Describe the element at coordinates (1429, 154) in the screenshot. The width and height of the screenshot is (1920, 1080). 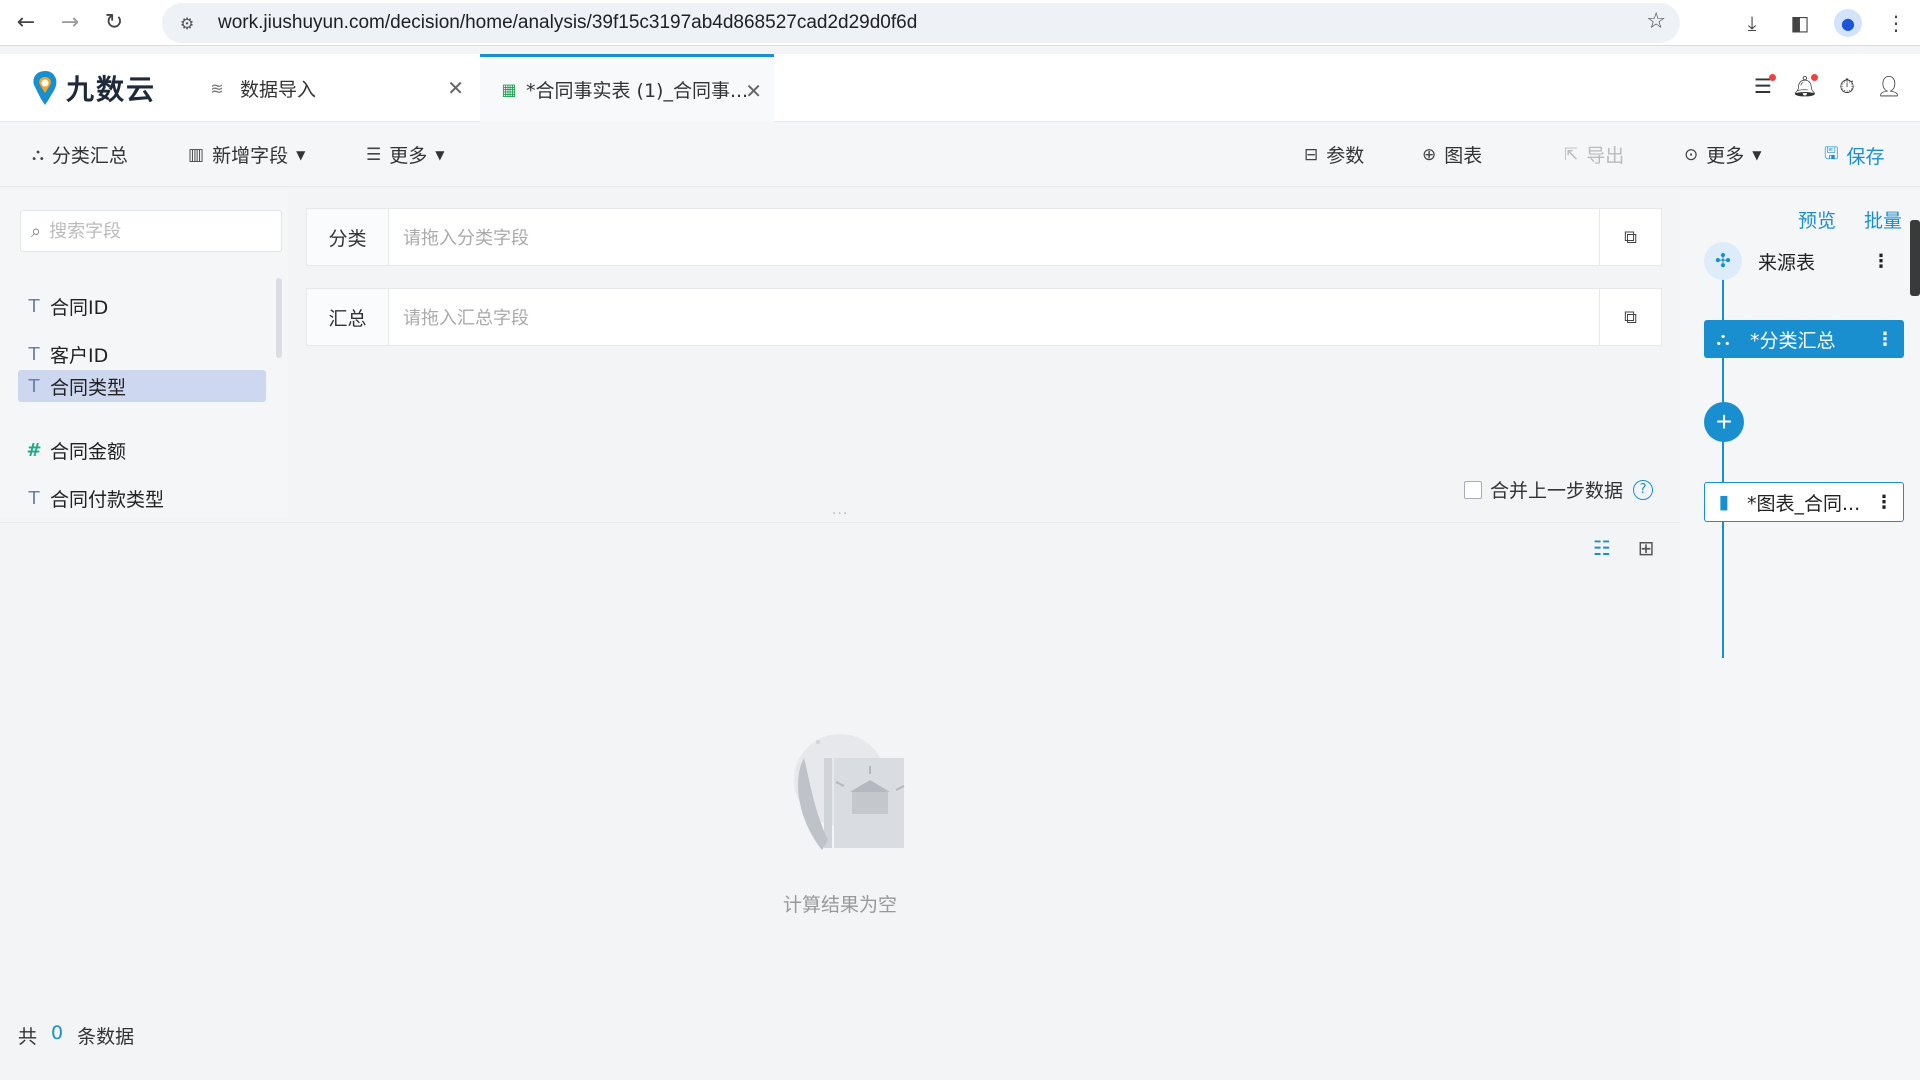
I see `add-circle-icon: ⊕` at that location.